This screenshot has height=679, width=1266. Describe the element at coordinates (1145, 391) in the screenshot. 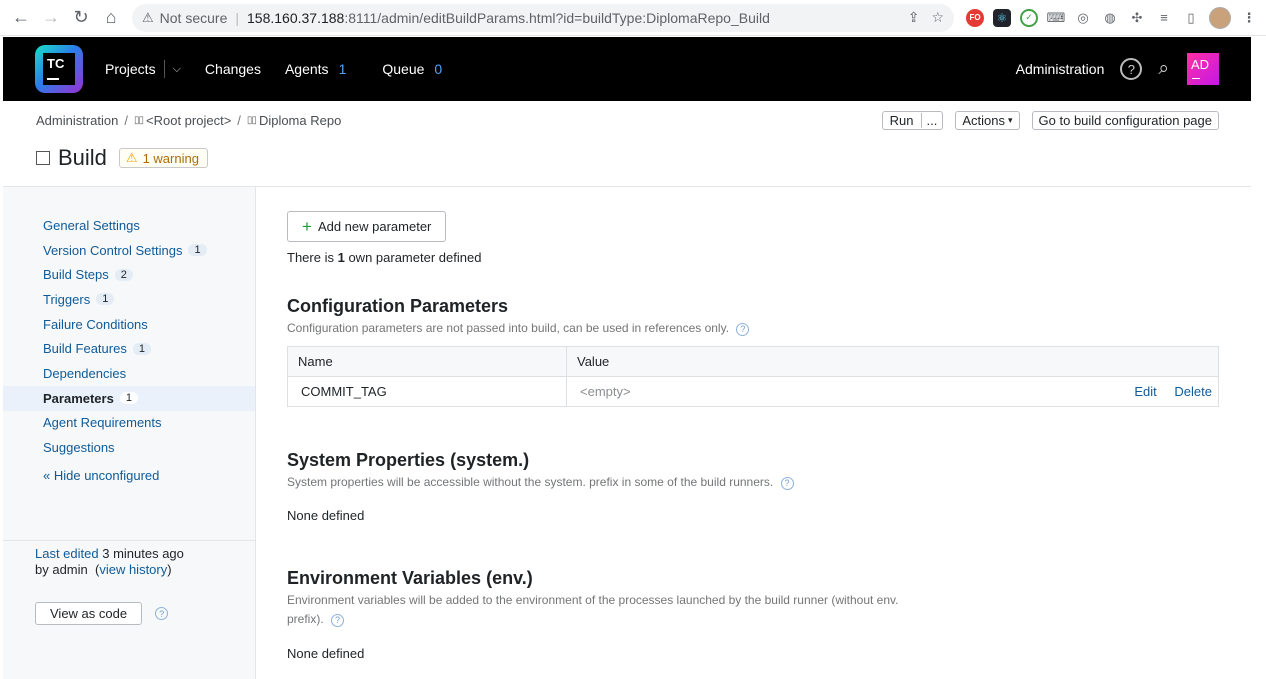

I see `edit-link: Edit` at that location.